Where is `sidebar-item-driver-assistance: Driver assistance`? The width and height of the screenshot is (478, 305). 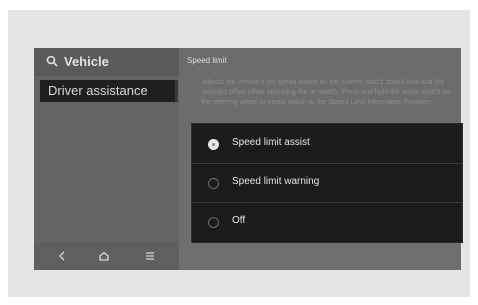 sidebar-item-driver-assistance: Driver assistance is located at coordinates (109, 91).